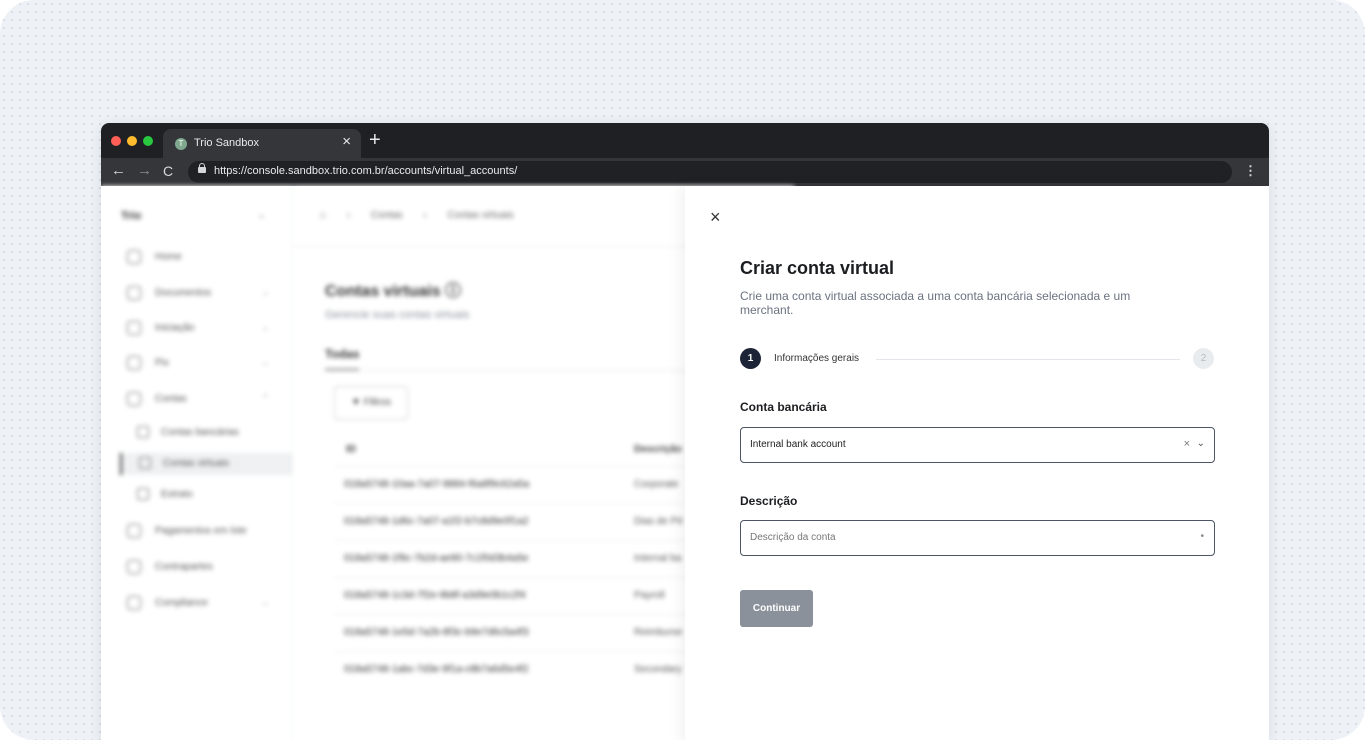  What do you see at coordinates (658, 521) in the screenshot?
I see `row-description: Dias de Pé` at bounding box center [658, 521].